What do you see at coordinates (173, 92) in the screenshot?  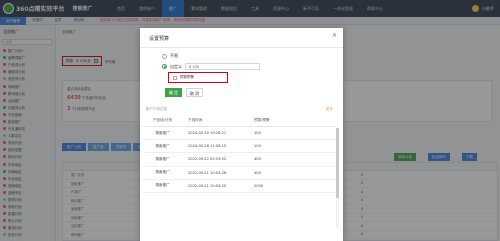 I see `confirm-button: 确 定` at bounding box center [173, 92].